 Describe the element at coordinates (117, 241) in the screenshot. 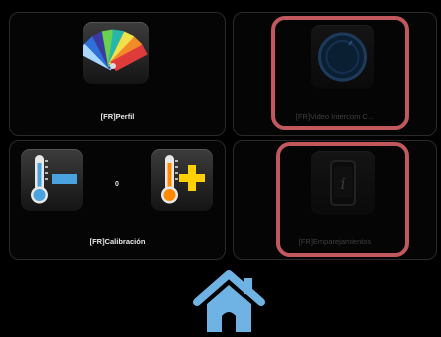

I see `calibration-label: [FR]Calibración` at that location.